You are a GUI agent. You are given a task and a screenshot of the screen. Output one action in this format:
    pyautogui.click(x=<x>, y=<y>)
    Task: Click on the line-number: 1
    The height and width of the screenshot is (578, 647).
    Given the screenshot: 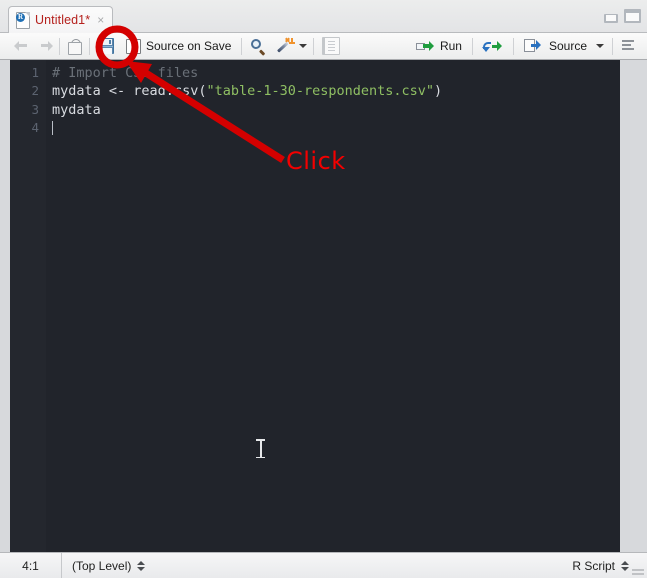 What is the action you would take?
    pyautogui.click(x=35, y=72)
    